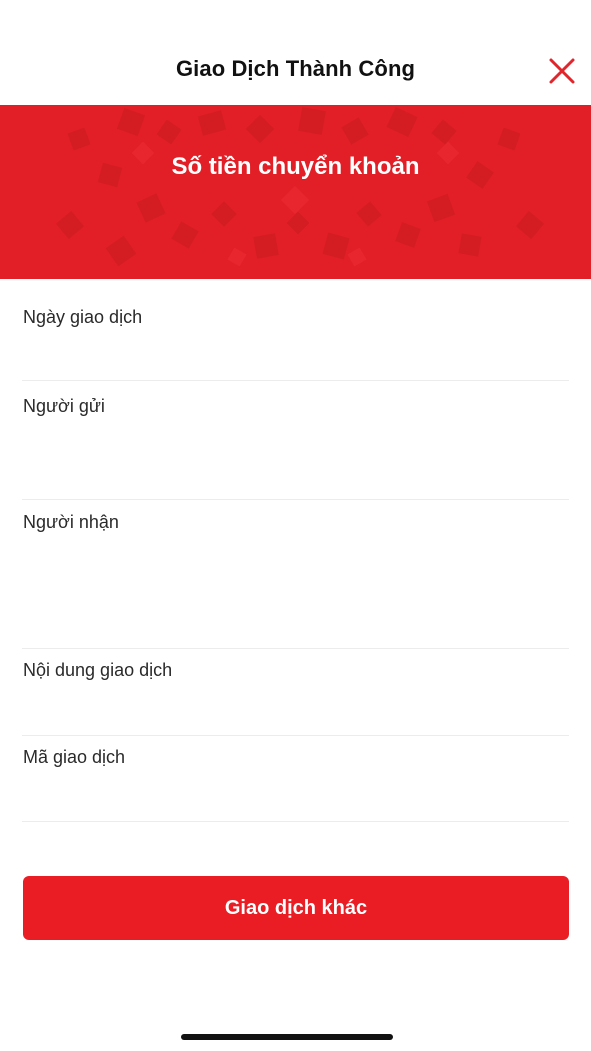 The width and height of the screenshot is (591, 1051). I want to click on content-label: Nội dung giao dịch, so click(98, 670).